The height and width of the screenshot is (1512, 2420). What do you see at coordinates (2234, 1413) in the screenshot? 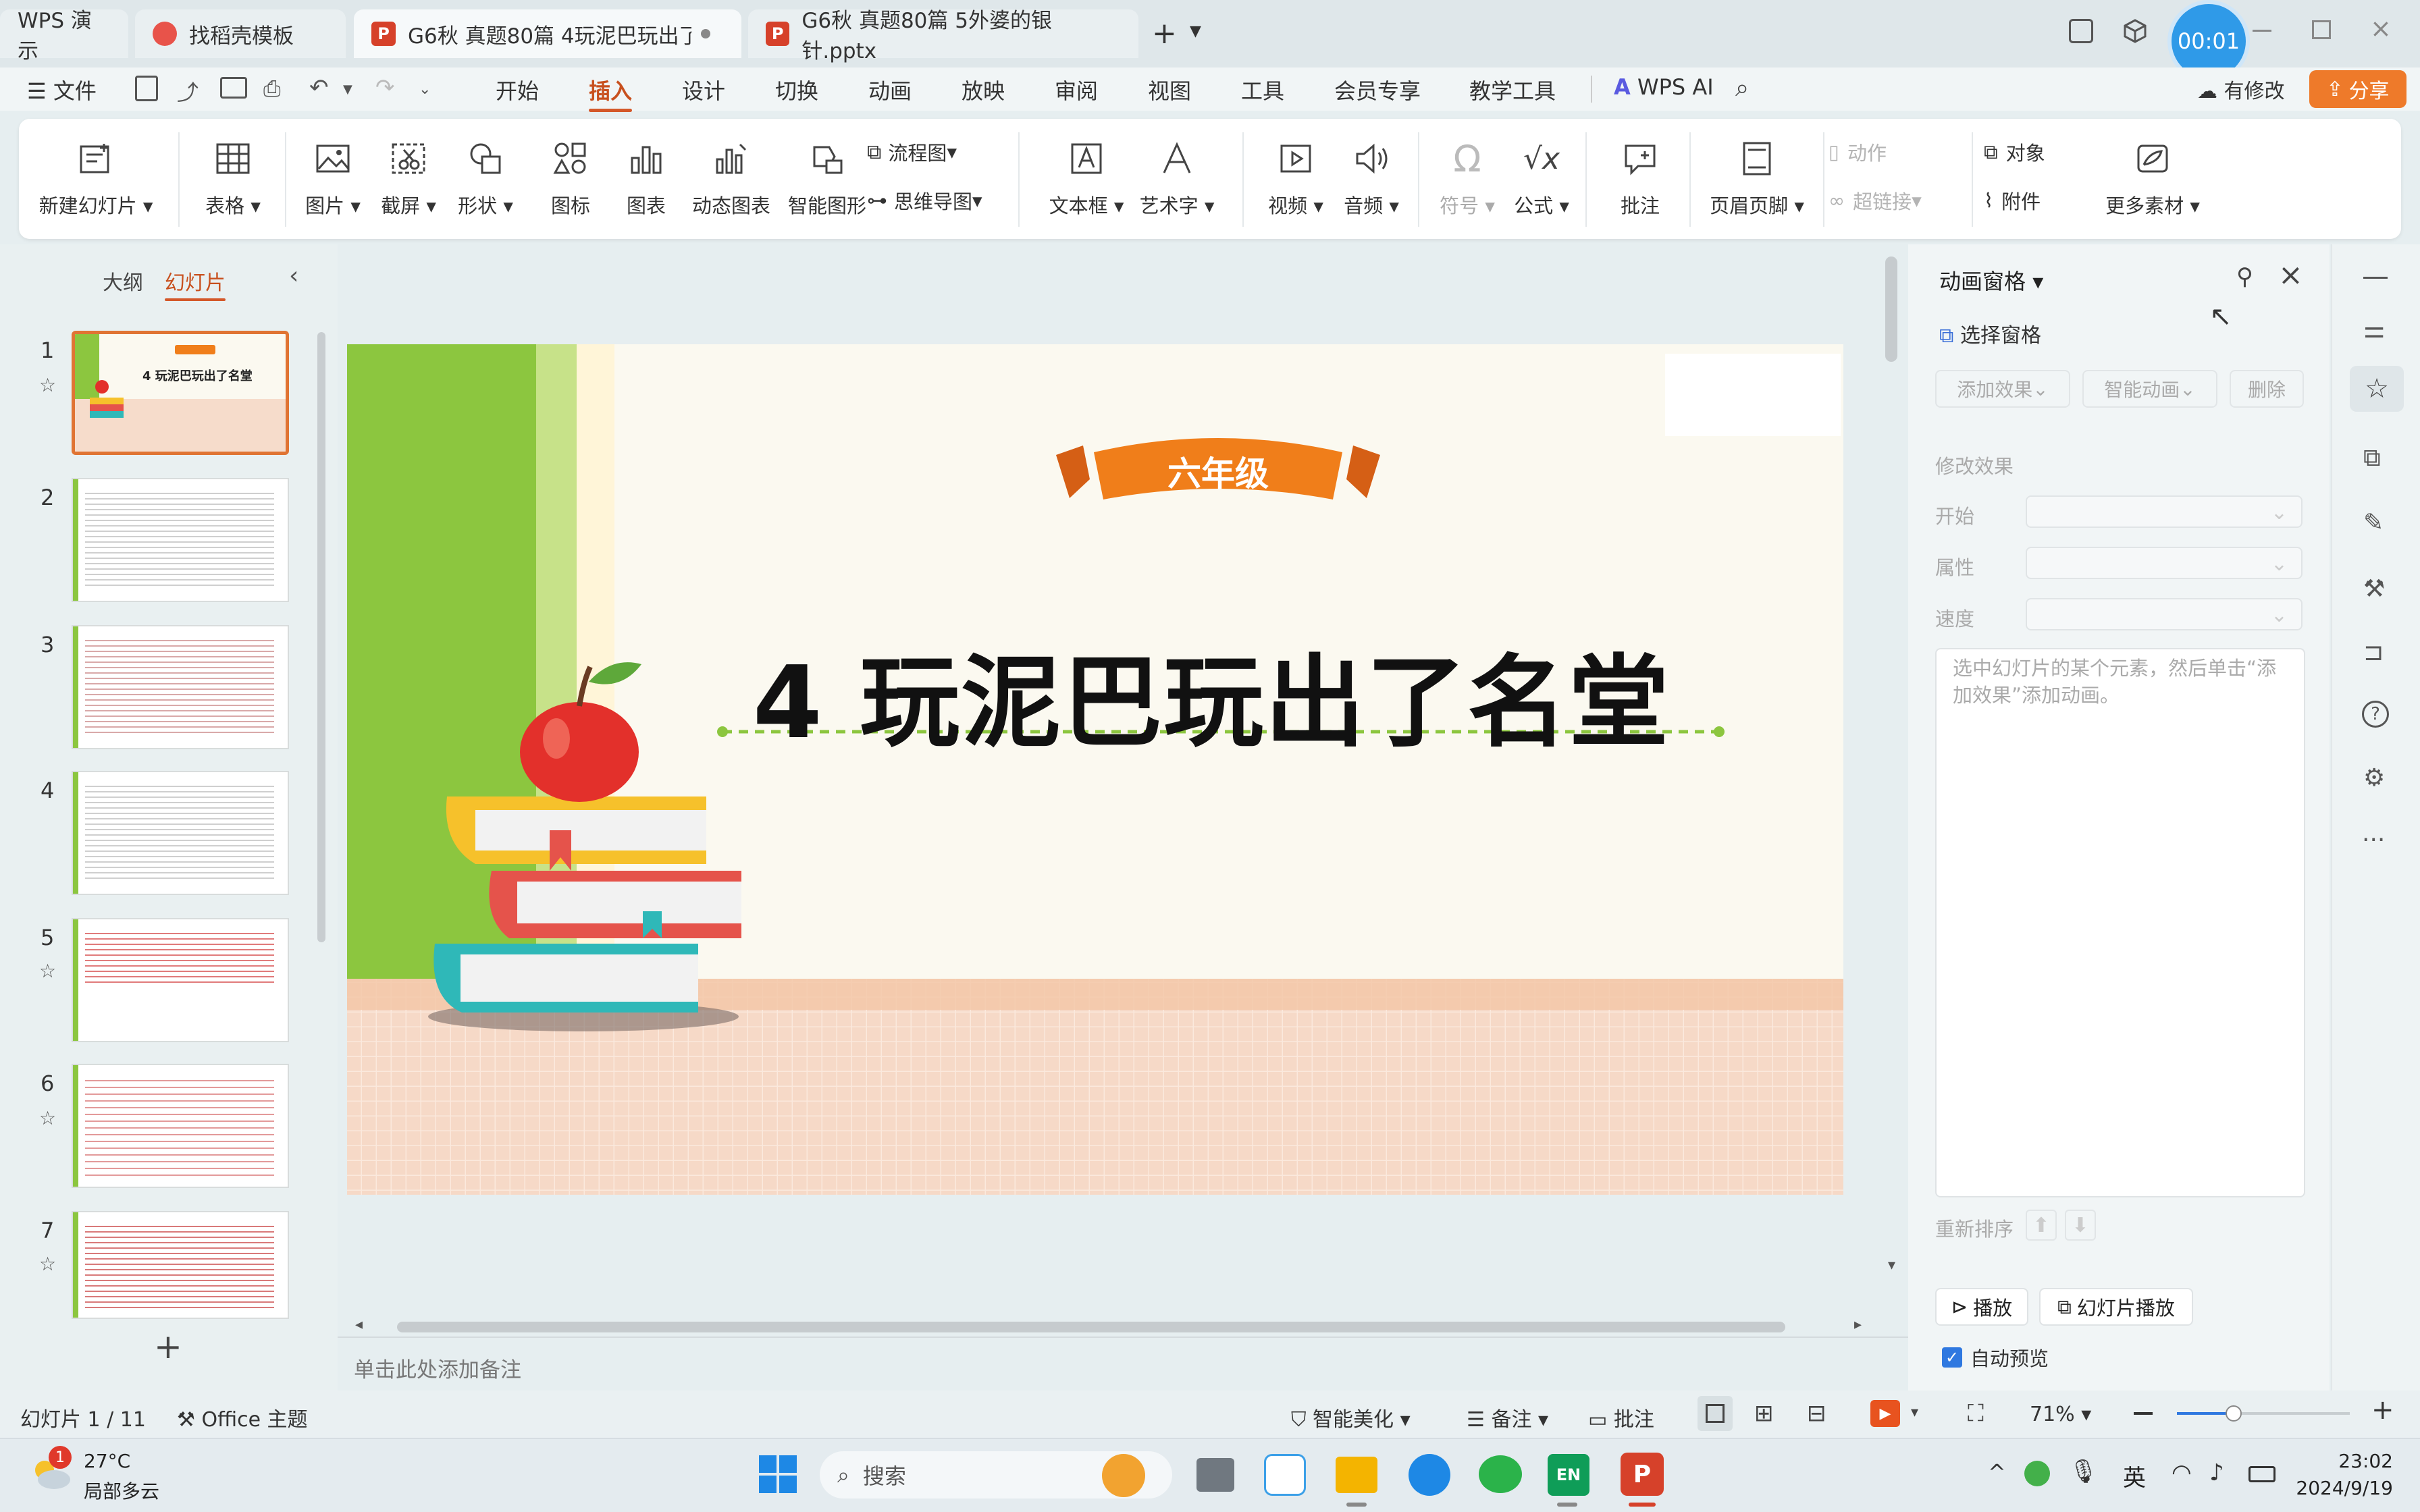
I see `zoom-slider-thumb` at bounding box center [2234, 1413].